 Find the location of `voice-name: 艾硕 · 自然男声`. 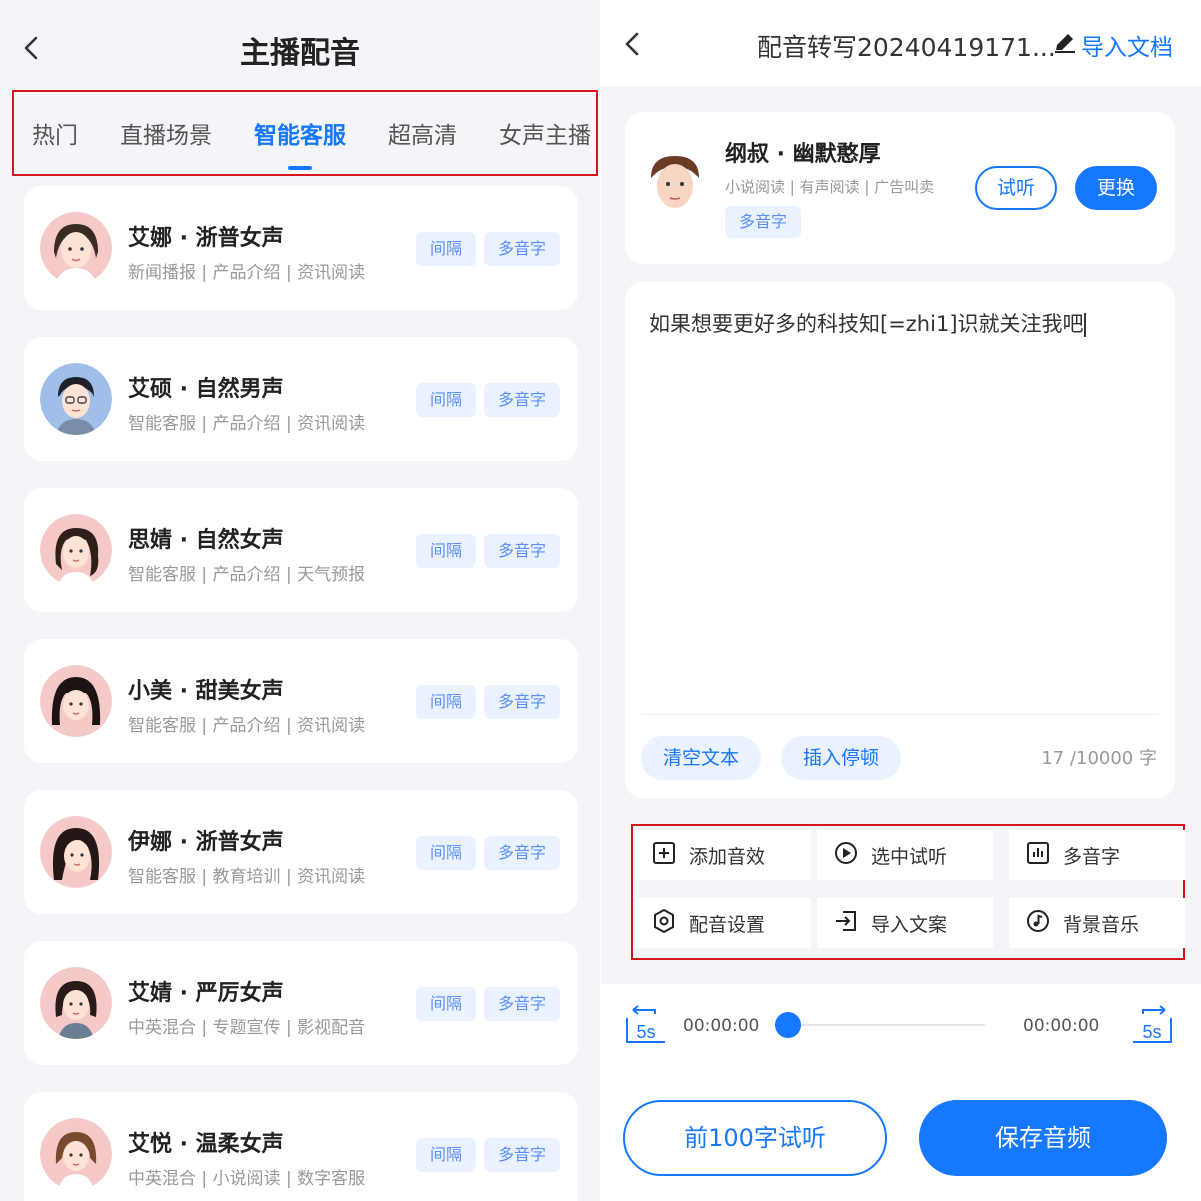

voice-name: 艾硕 · 自然男声 is located at coordinates (206, 389).